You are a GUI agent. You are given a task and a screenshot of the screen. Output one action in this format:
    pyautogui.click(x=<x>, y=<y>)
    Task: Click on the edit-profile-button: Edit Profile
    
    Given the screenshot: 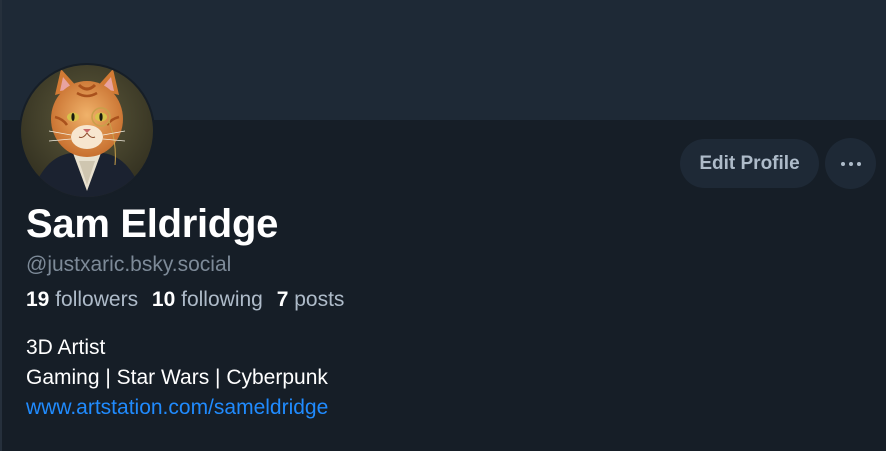 What is the action you would take?
    pyautogui.click(x=749, y=163)
    